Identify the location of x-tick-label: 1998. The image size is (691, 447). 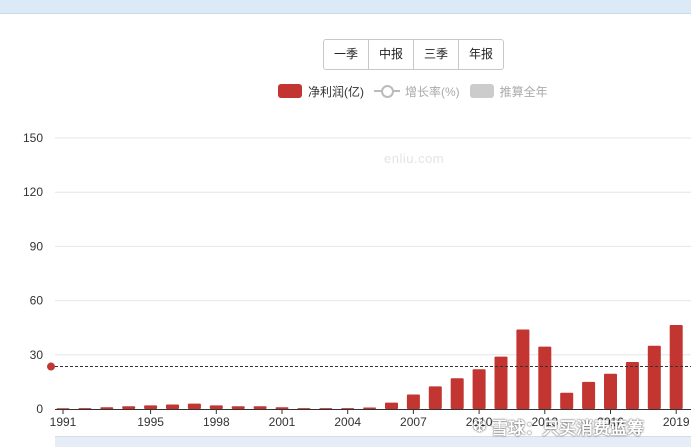
(216, 422).